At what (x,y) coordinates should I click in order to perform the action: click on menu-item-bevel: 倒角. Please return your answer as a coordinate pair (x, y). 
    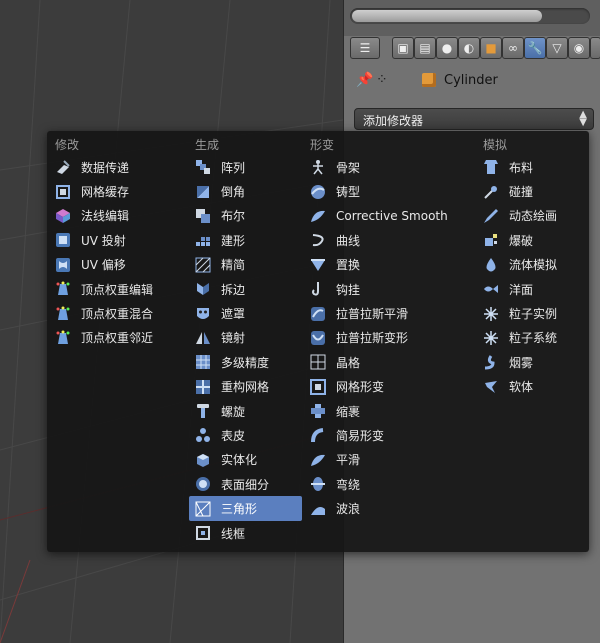
    Looking at the image, I should click on (245, 191).